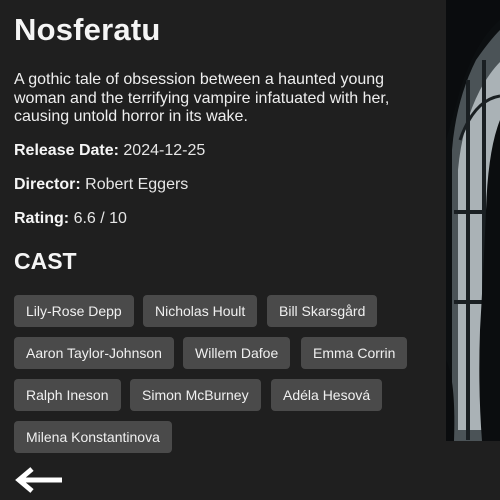 This screenshot has width=500, height=500. I want to click on cast-chip: Milena Konstantinova, so click(93, 437).